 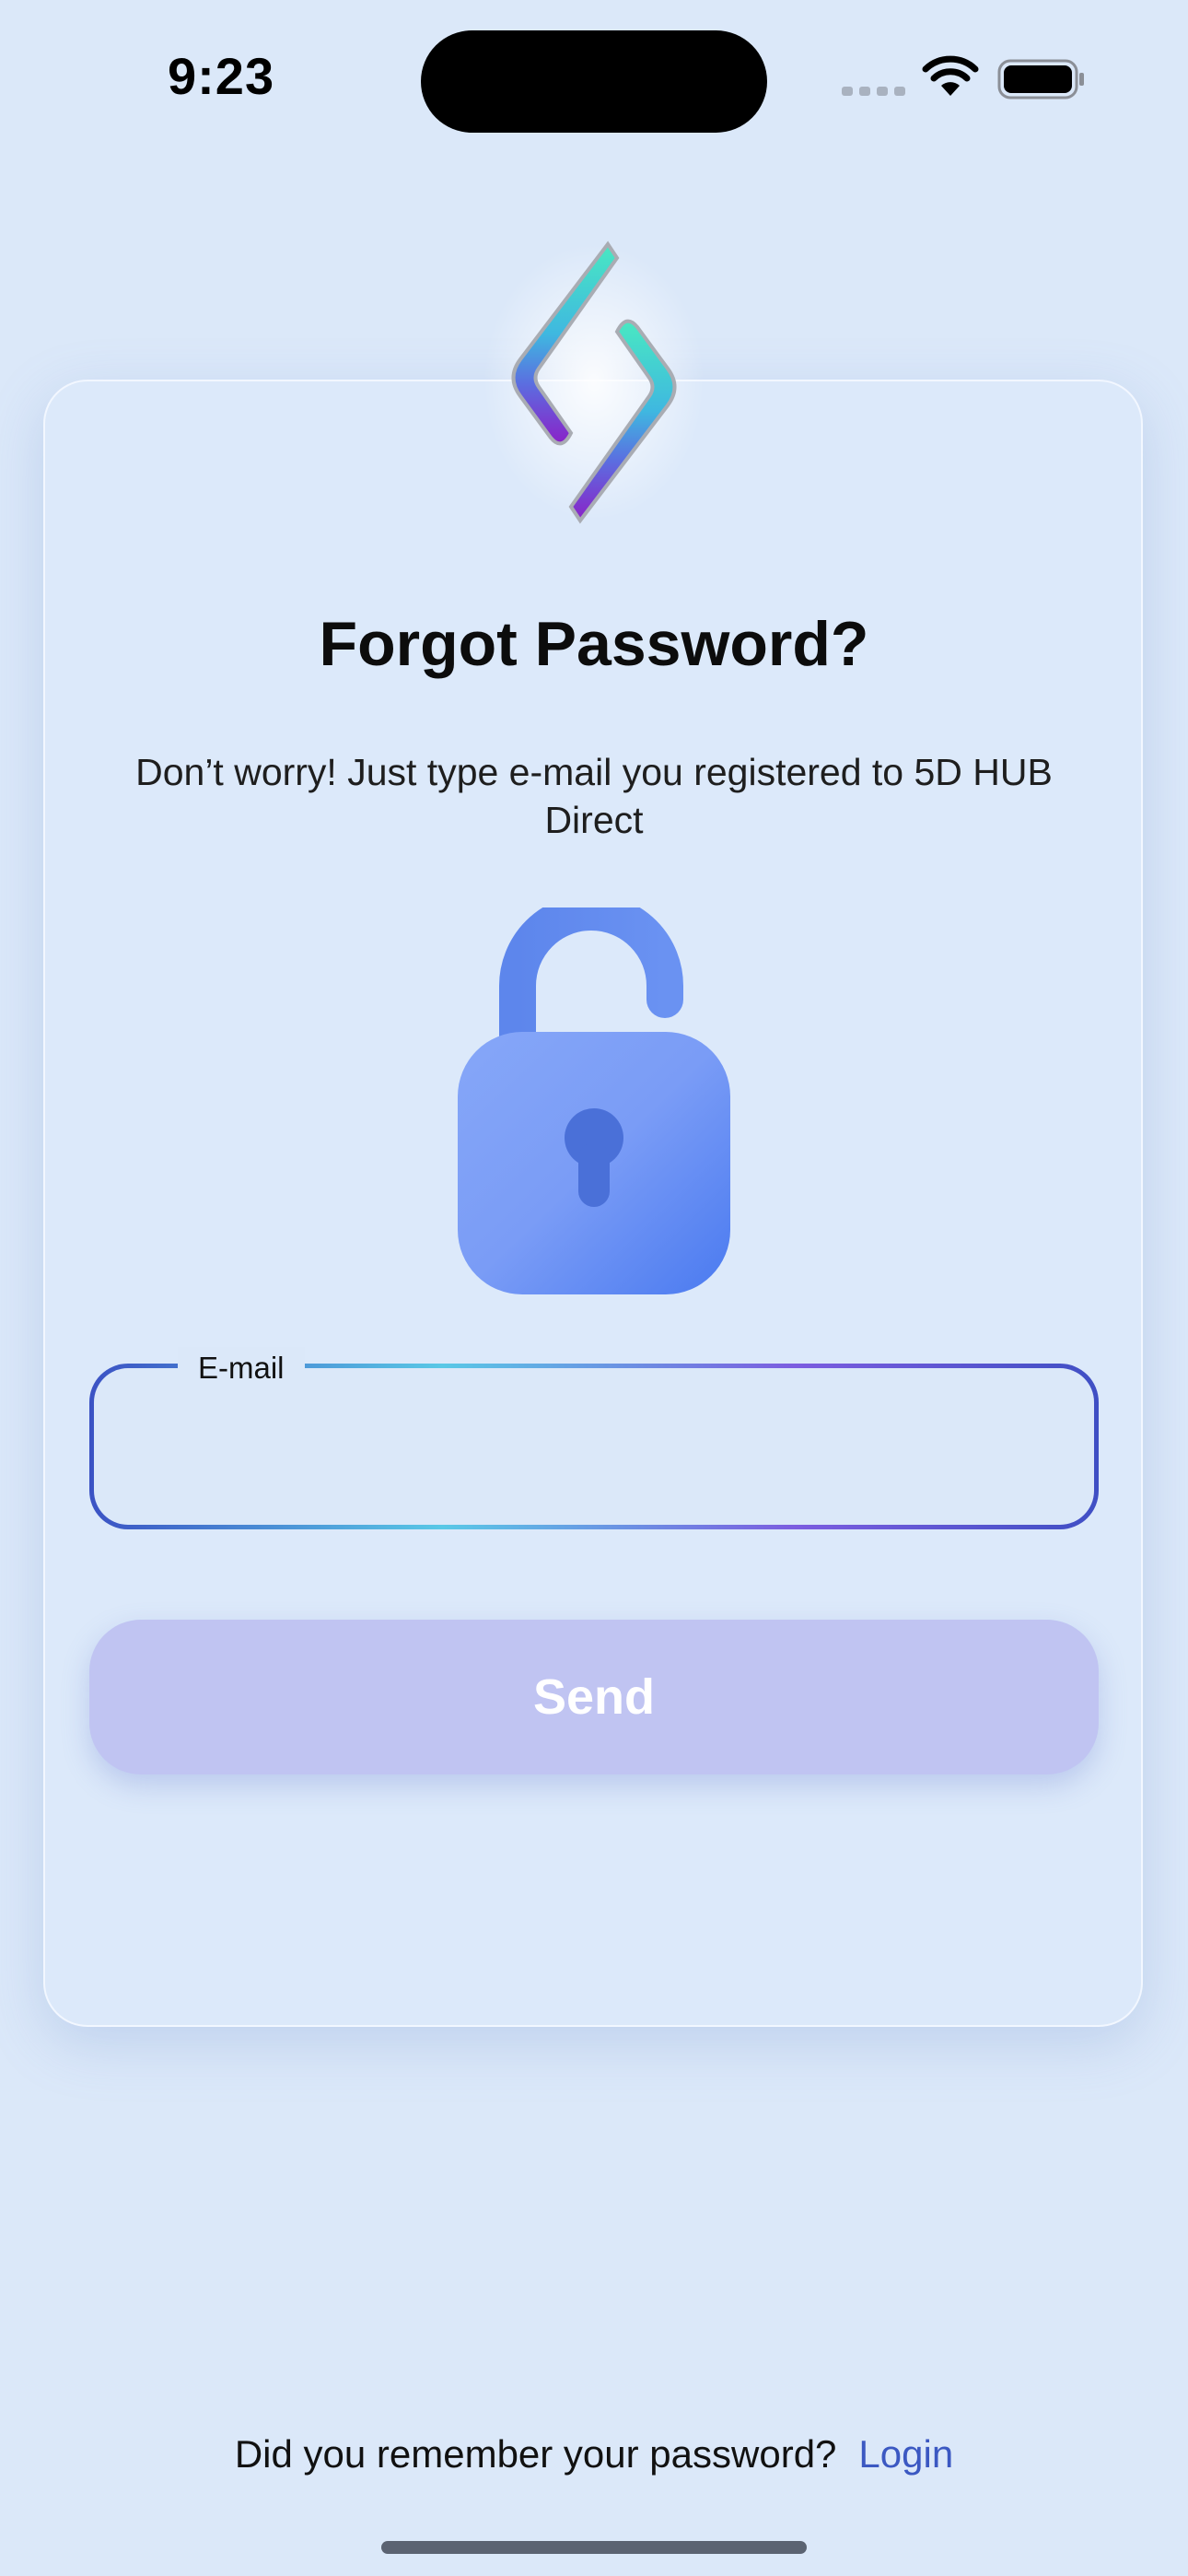 What do you see at coordinates (535, 2454) in the screenshot?
I see `remember-password-text: Did you remember your password?` at bounding box center [535, 2454].